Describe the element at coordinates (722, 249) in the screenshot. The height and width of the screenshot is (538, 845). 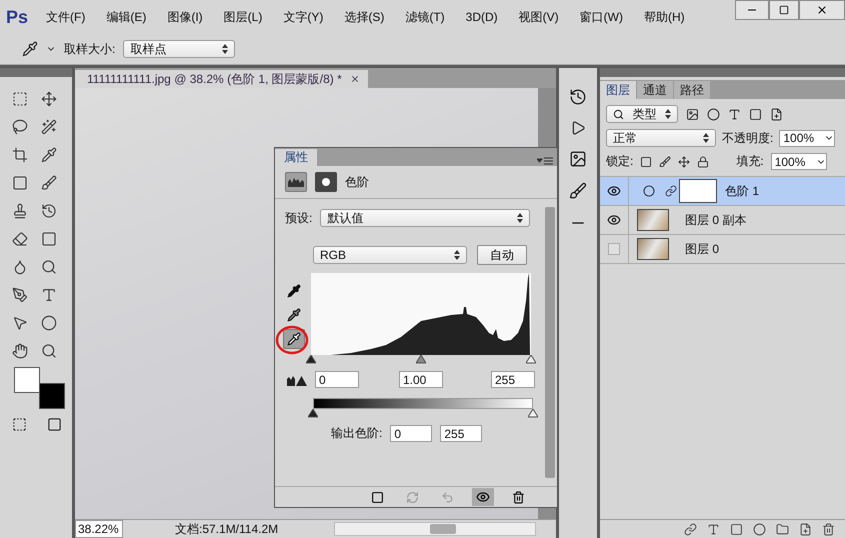
I see `layer-row: 图层 0` at that location.